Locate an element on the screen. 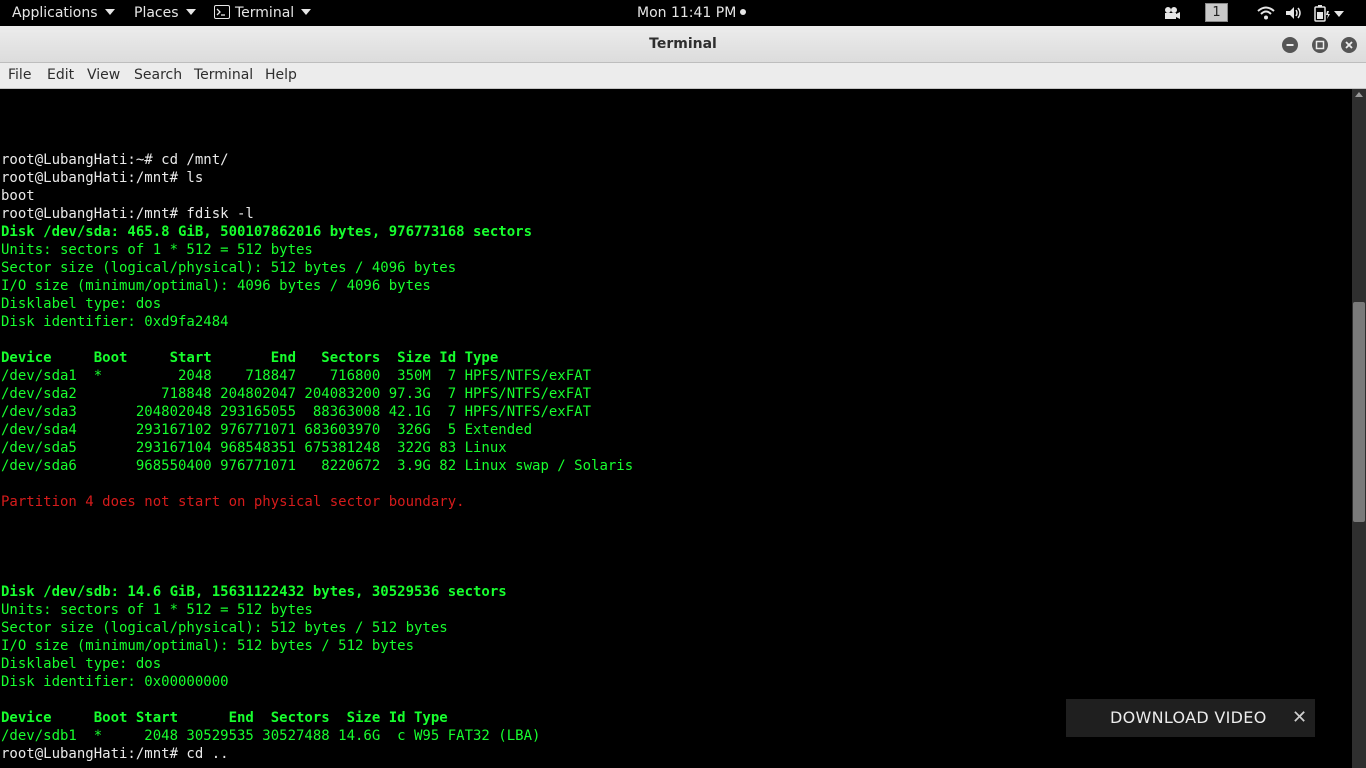 The image size is (1366, 768). terminal-line: root@LubangHati:/mnt# cd .. is located at coordinates (115, 754).